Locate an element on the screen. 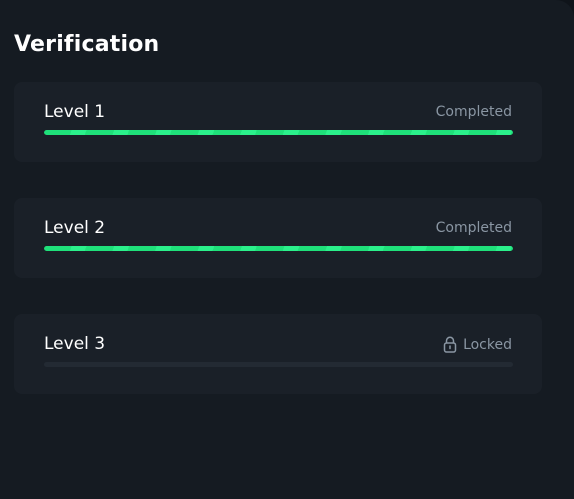 The width and height of the screenshot is (574, 499). status-text: Locked is located at coordinates (477, 344).